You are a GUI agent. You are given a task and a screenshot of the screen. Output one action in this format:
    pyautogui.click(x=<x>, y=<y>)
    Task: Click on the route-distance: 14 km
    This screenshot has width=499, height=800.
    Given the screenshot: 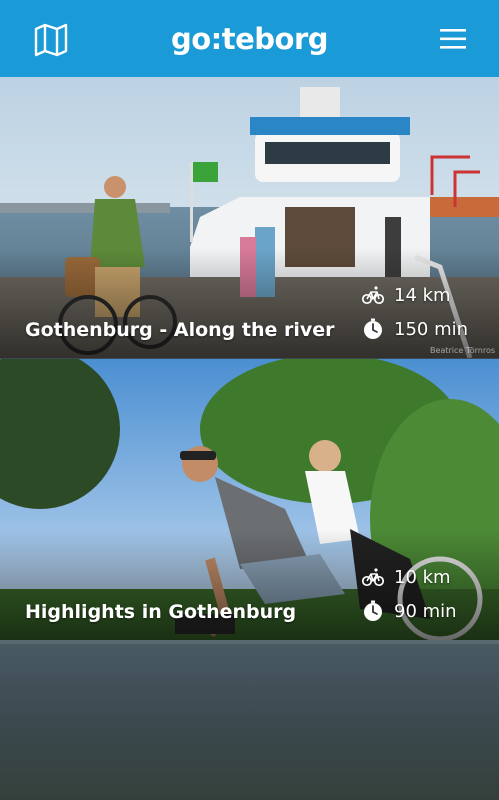 What is the action you would take?
    pyautogui.click(x=406, y=295)
    